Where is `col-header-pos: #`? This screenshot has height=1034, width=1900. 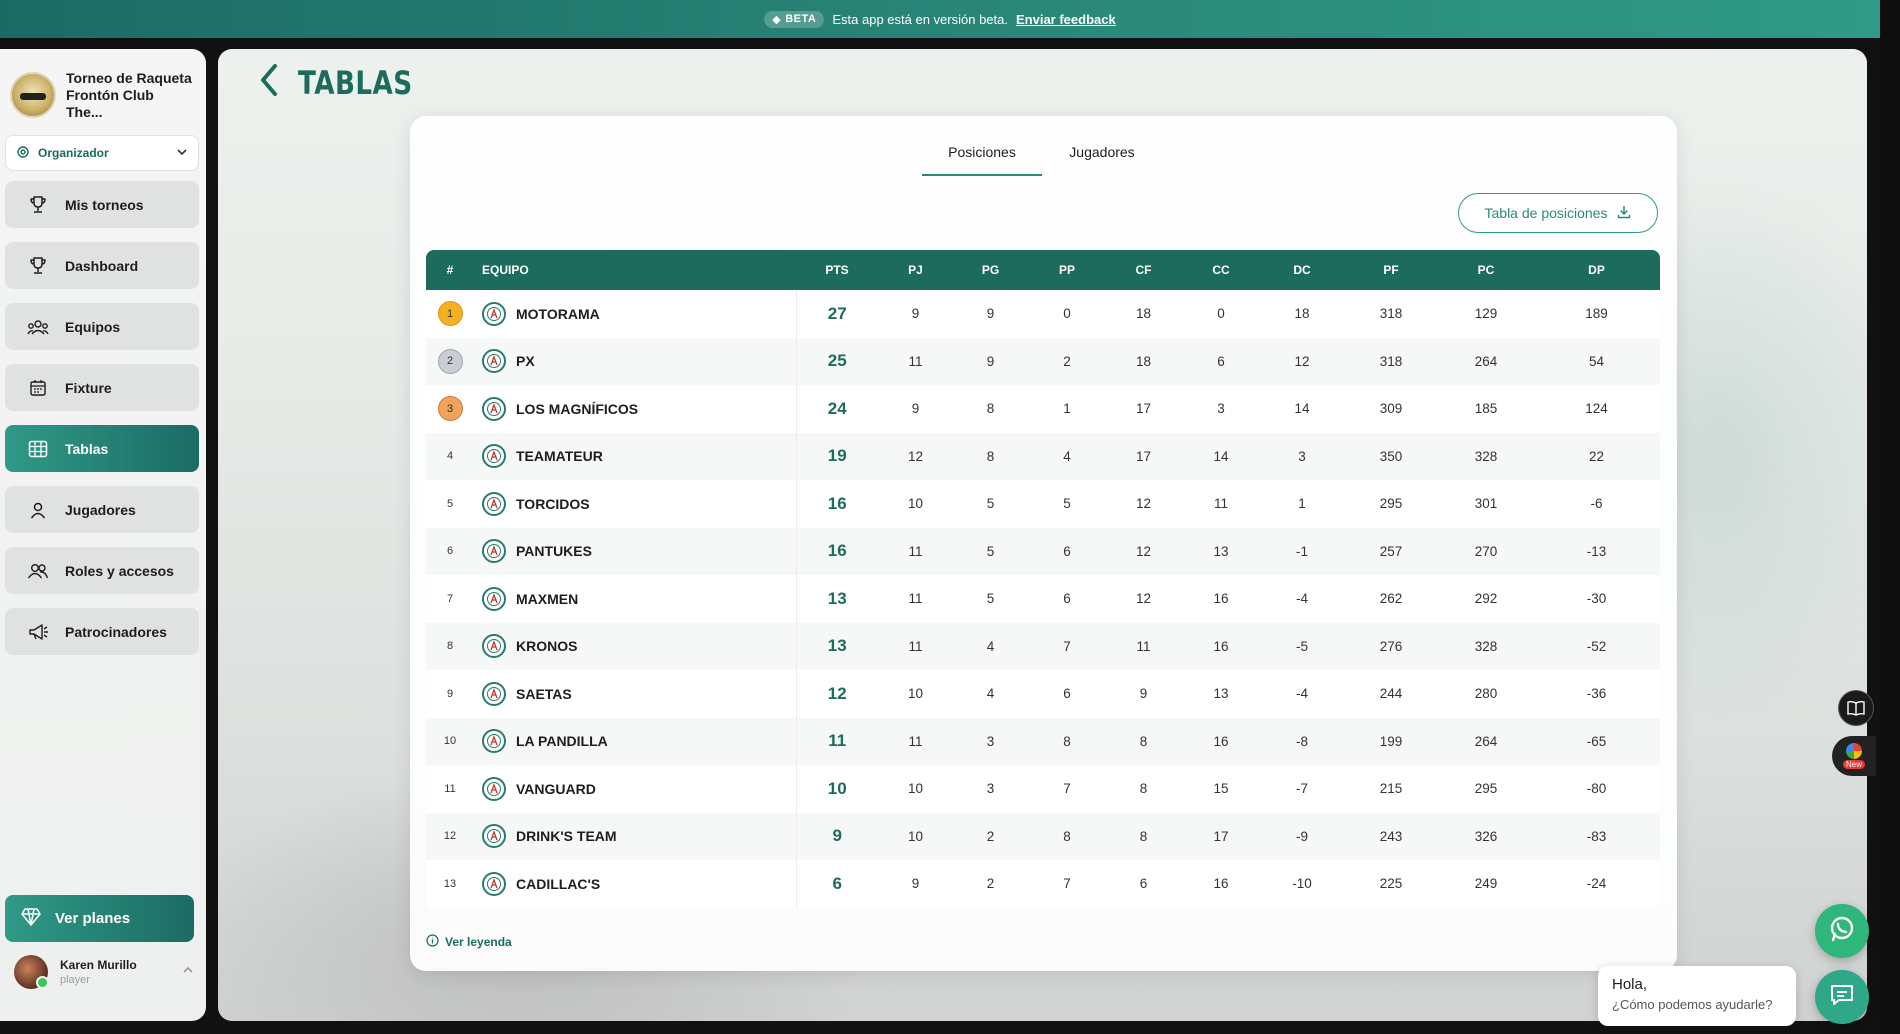 col-header-pos: # is located at coordinates (450, 270).